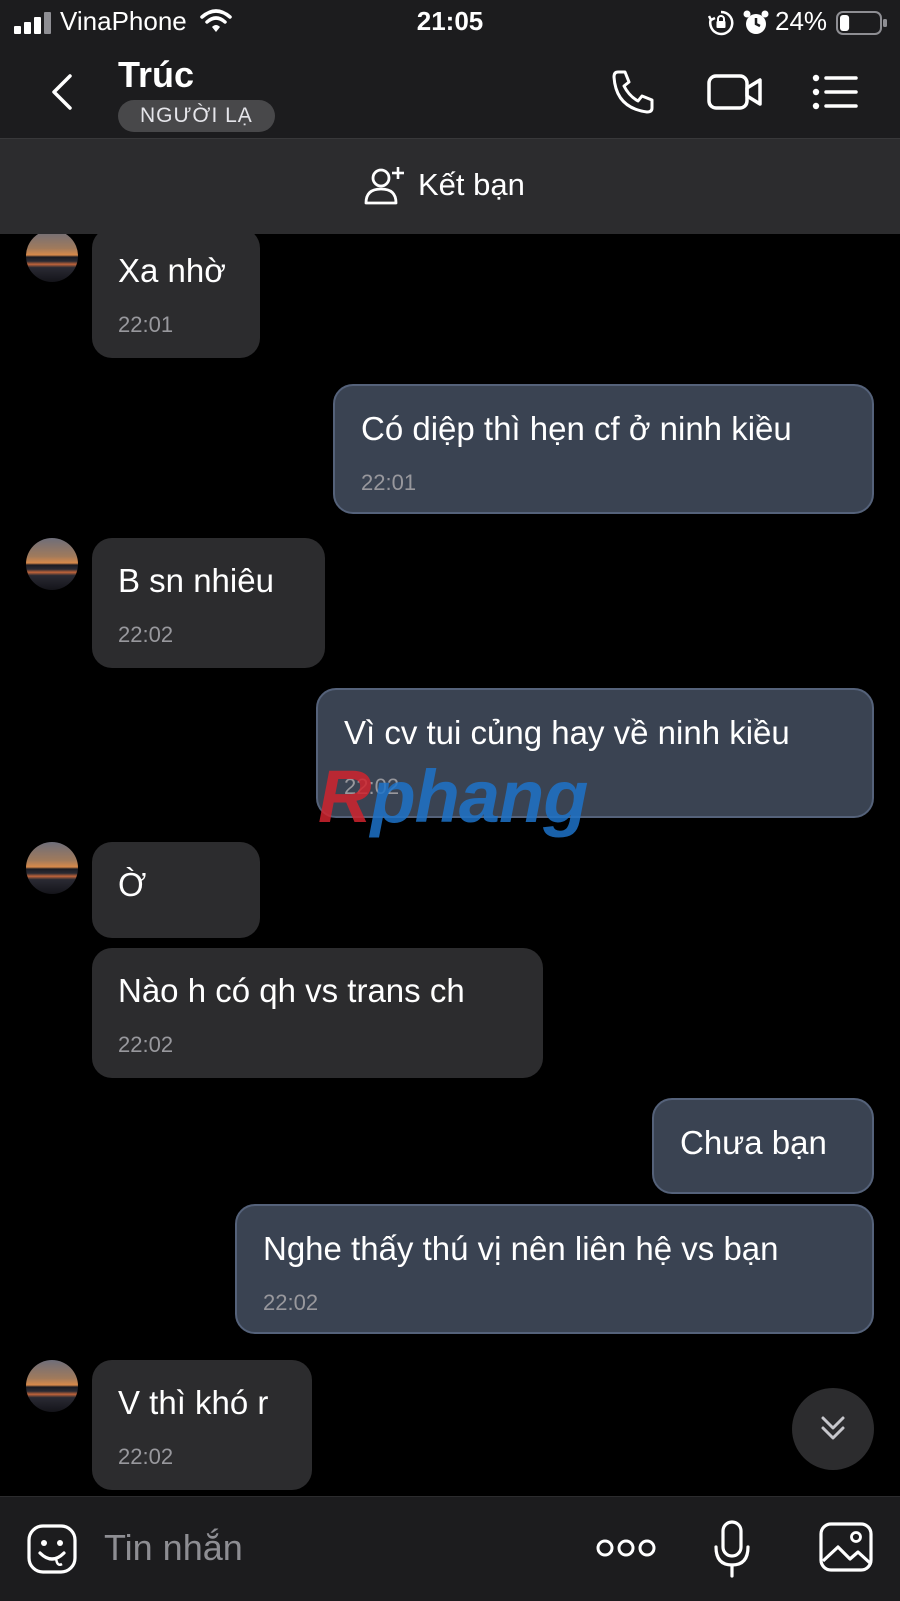  Describe the element at coordinates (721, 23) in the screenshot. I see `rotation-lock-icon` at that location.